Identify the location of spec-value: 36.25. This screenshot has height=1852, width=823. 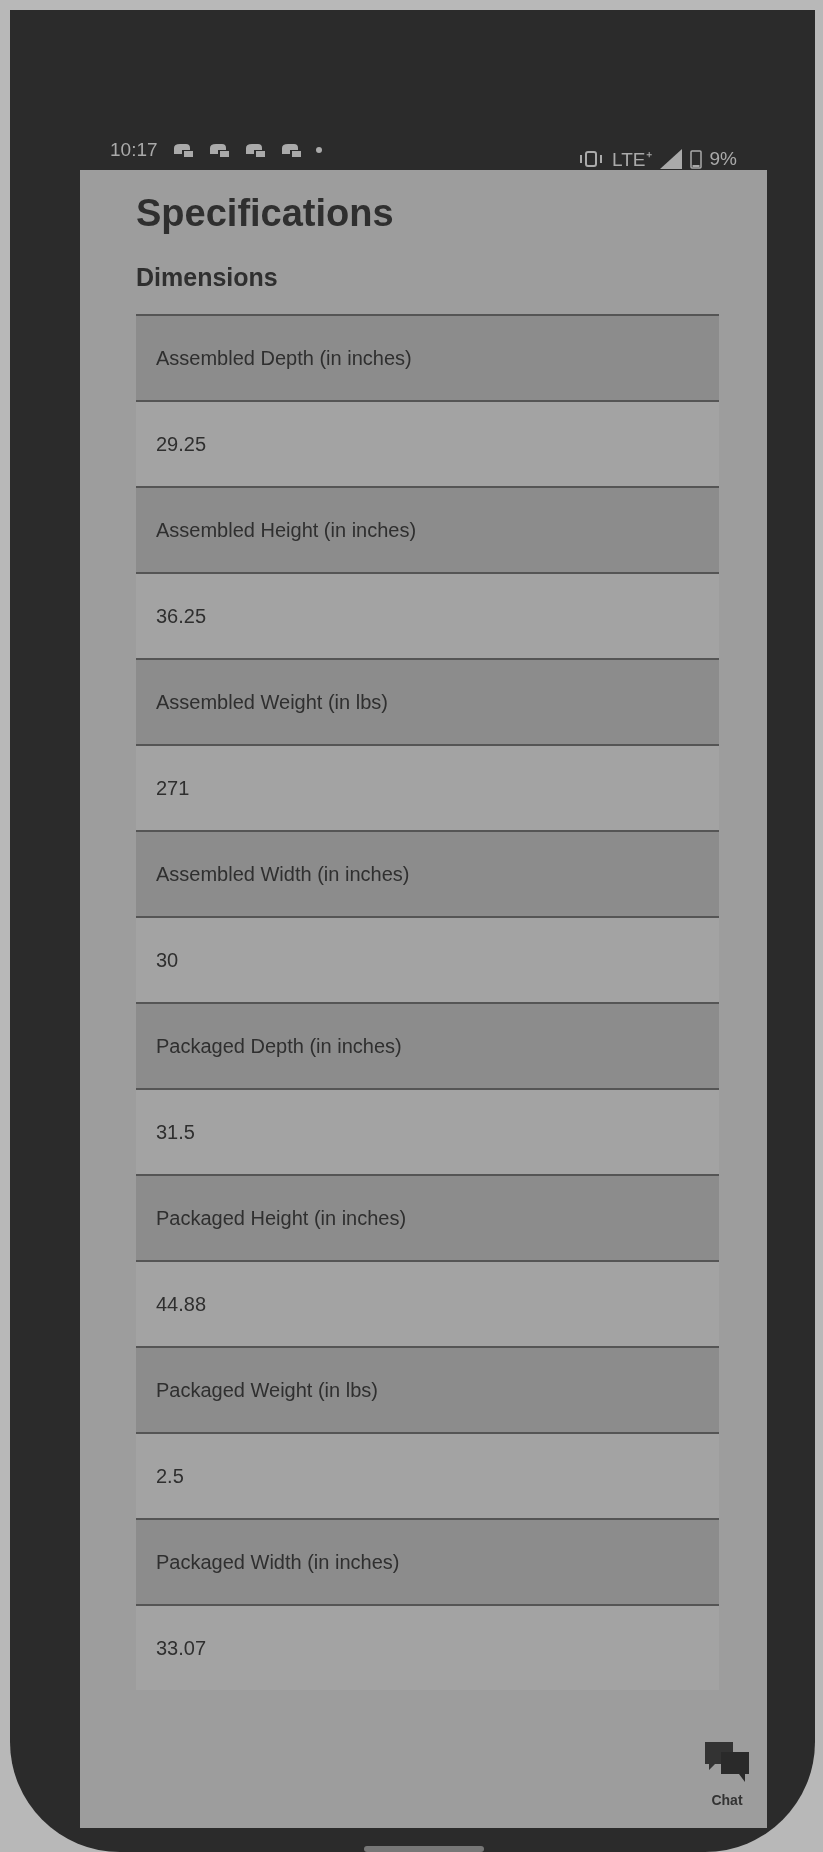
(427, 615).